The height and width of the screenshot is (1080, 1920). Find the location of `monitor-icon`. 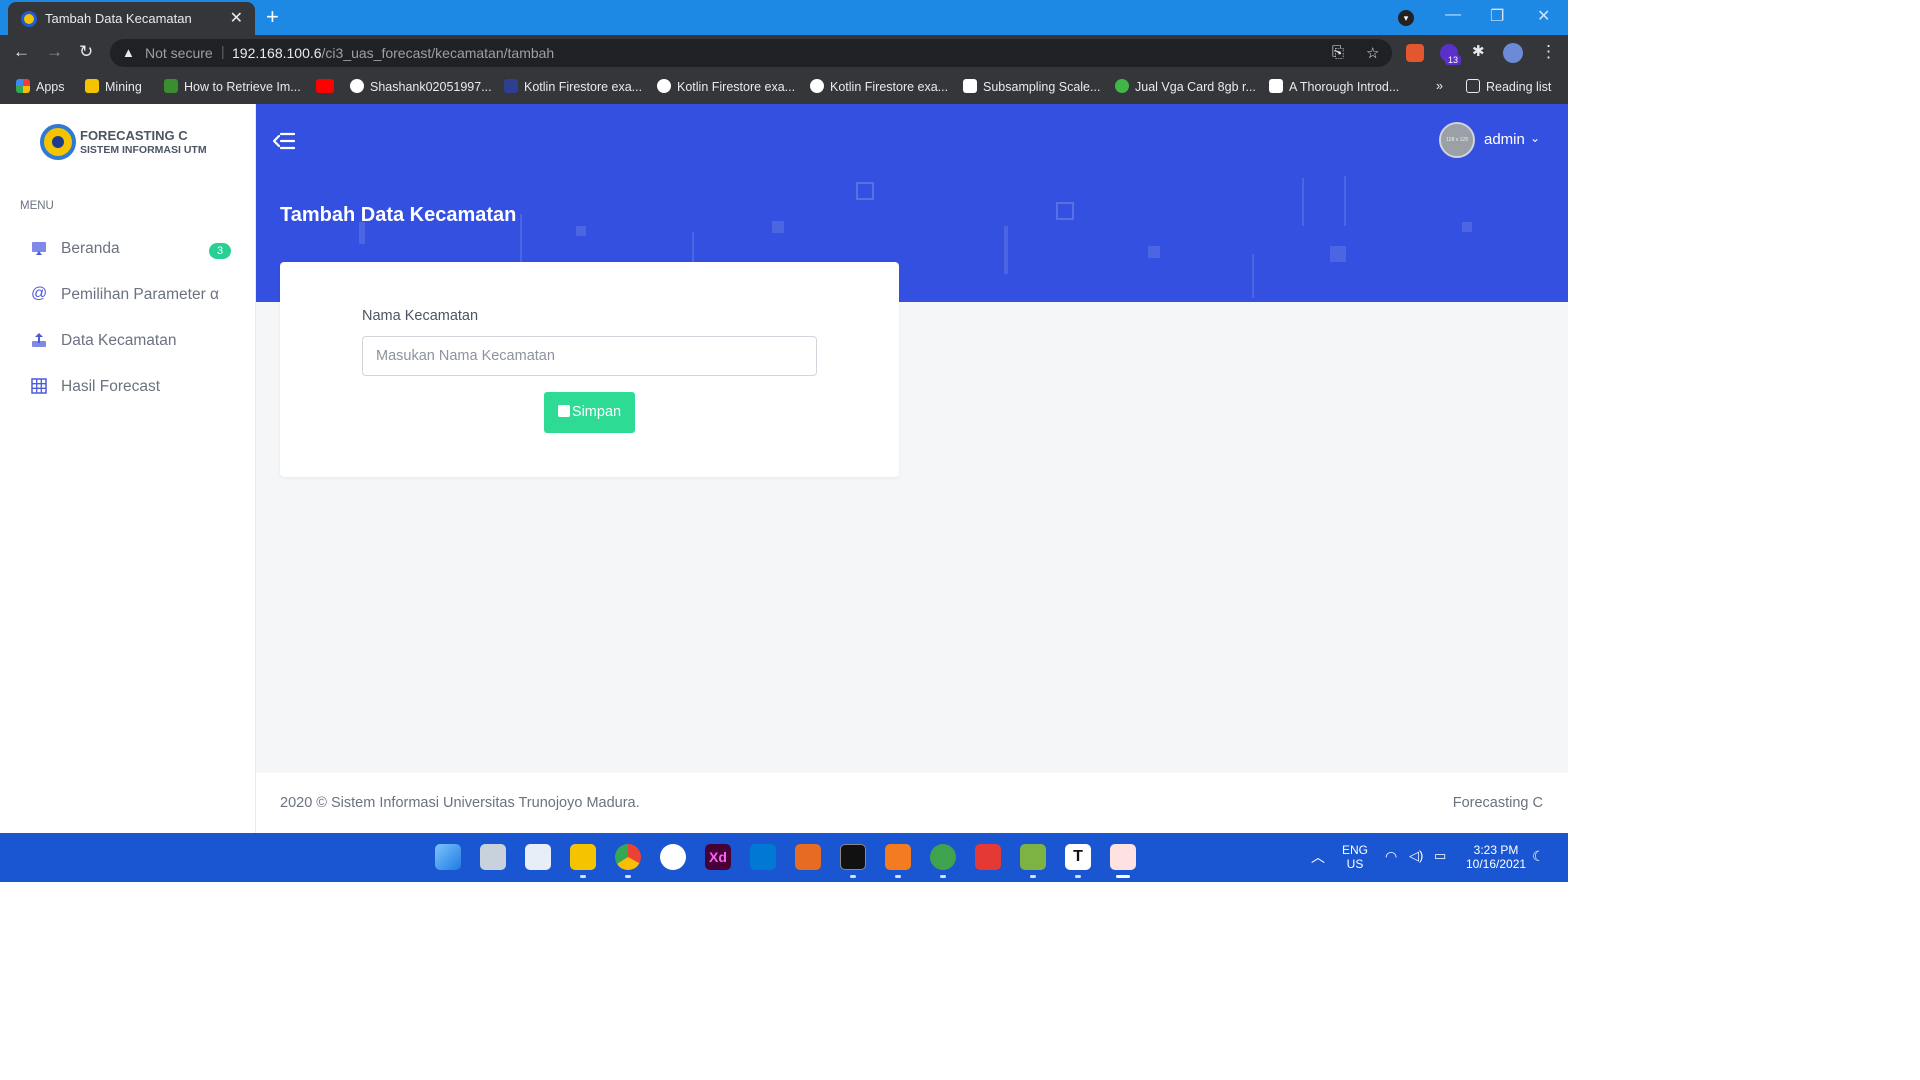

monitor-icon is located at coordinates (39, 248).